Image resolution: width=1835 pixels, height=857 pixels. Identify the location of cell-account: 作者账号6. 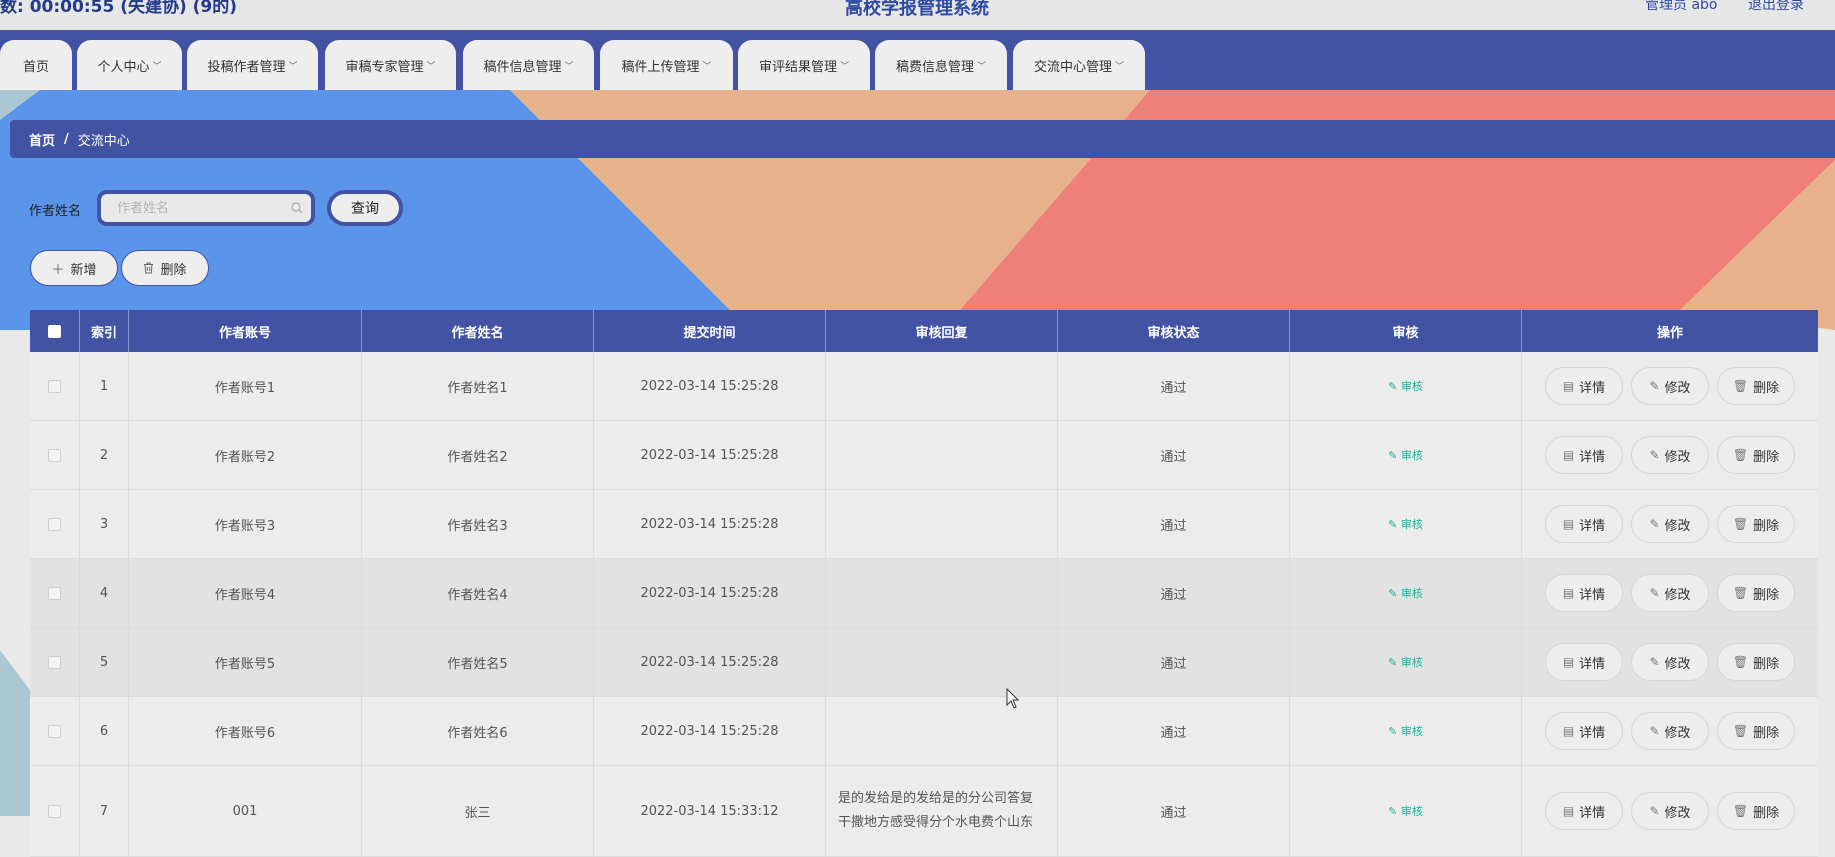
(245, 731).